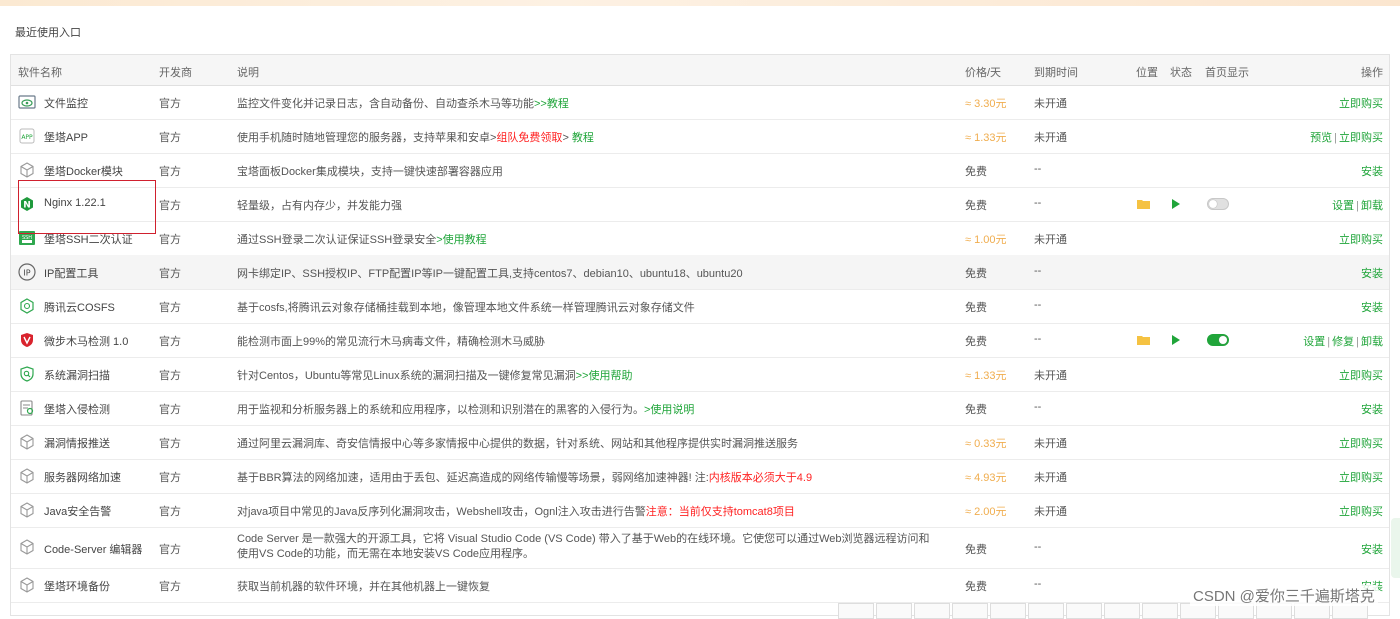 The height and width of the screenshot is (619, 1400). I want to click on header-developer: 开发商, so click(175, 73).